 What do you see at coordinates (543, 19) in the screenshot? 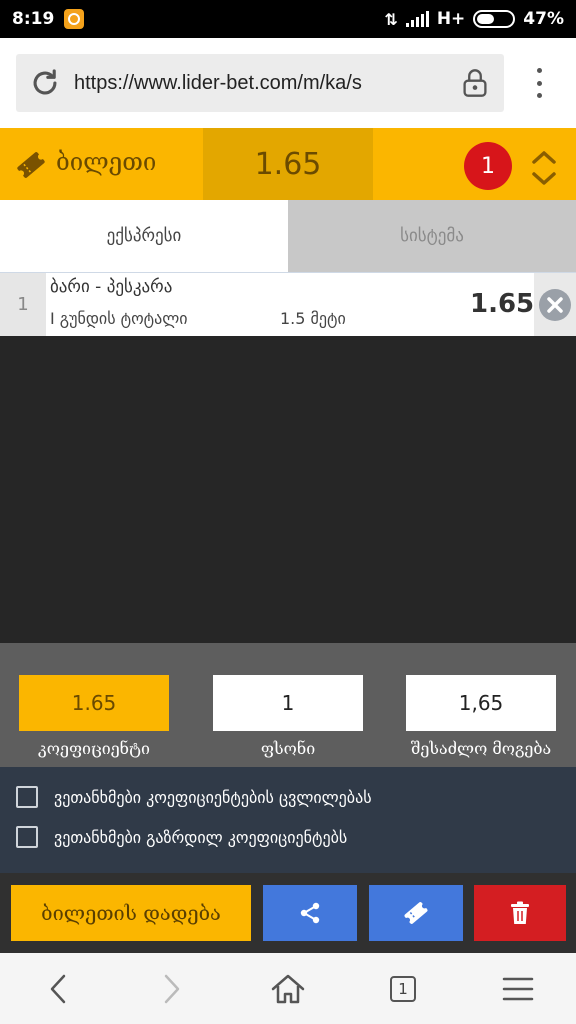
I see `battery-percent: 47%` at bounding box center [543, 19].